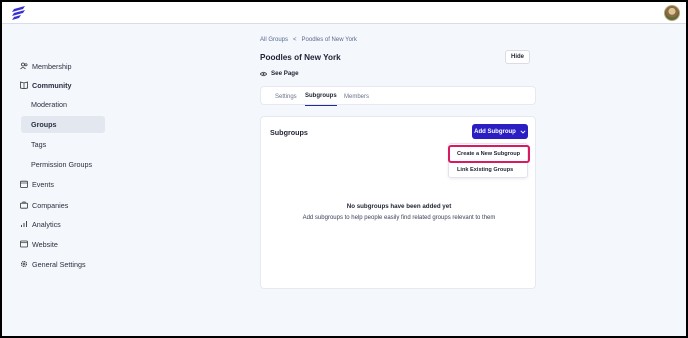 The image size is (688, 338). What do you see at coordinates (24, 184) in the screenshot?
I see `calendar-icon` at bounding box center [24, 184].